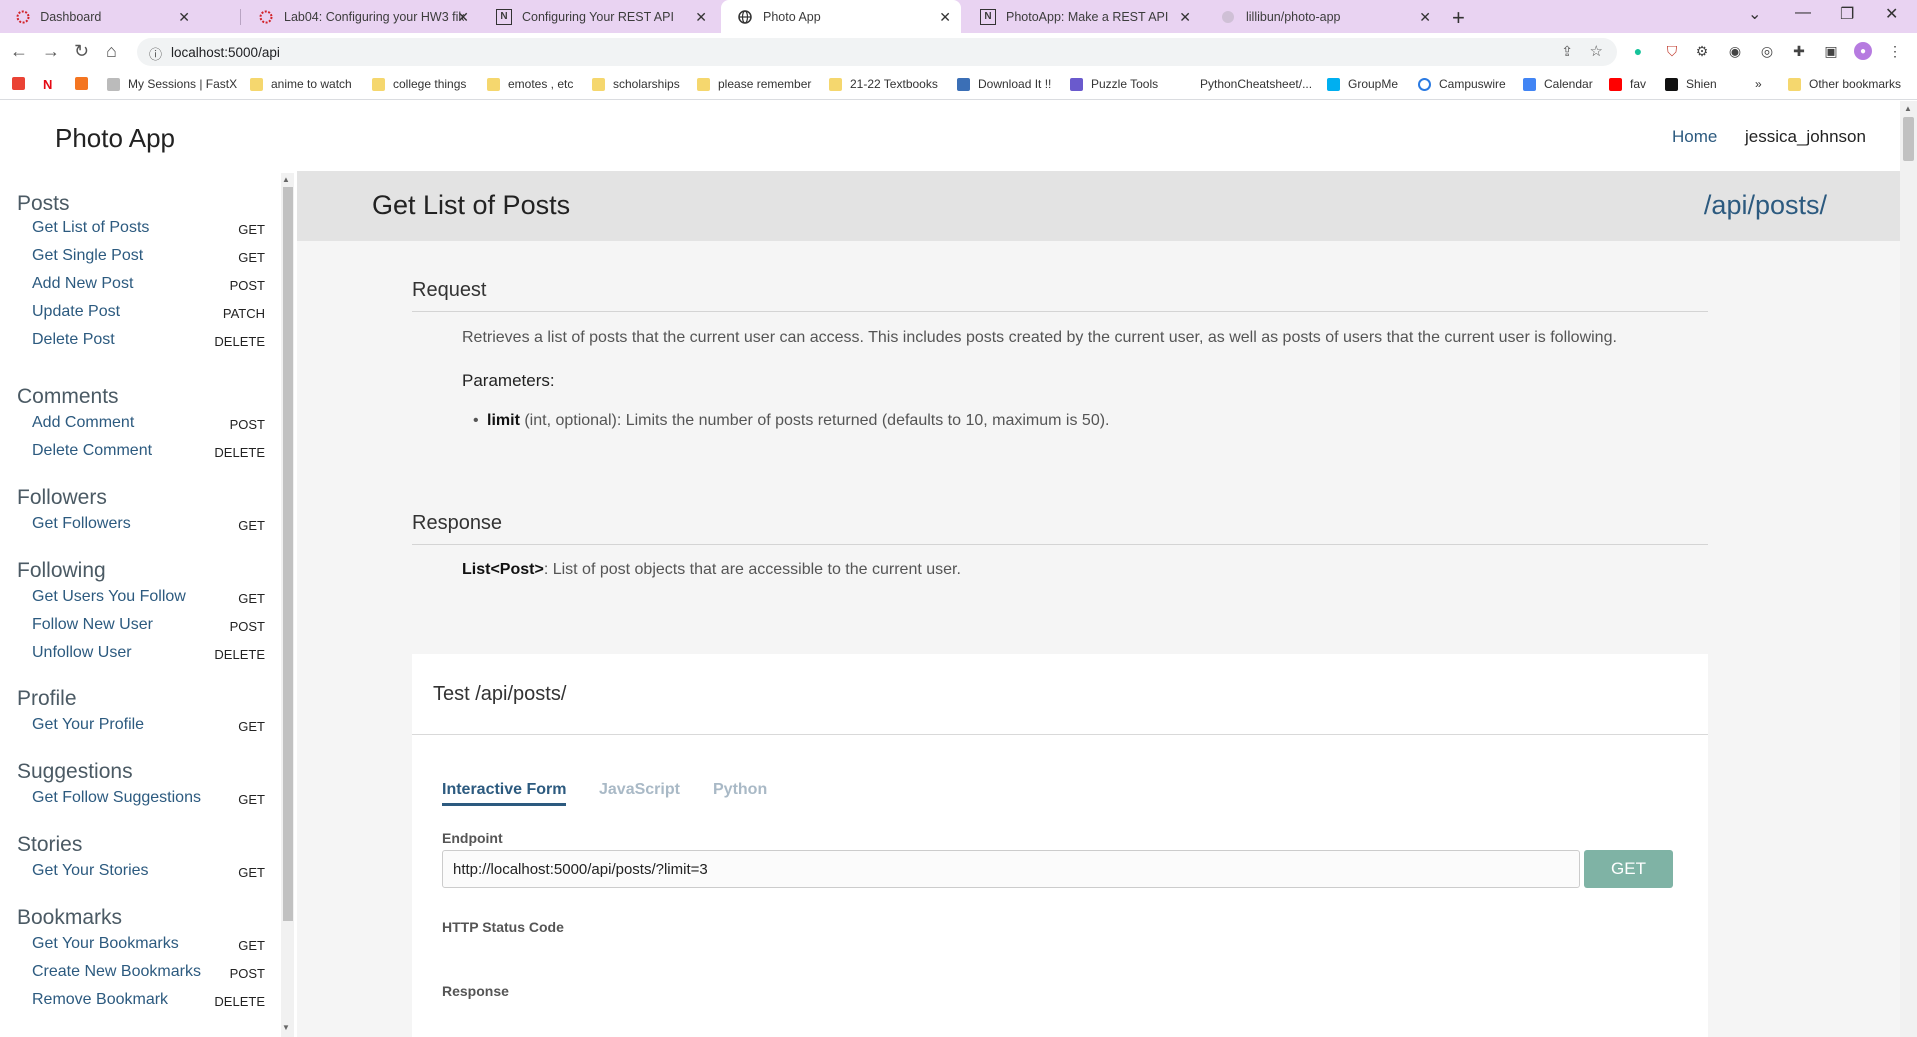 The height and width of the screenshot is (1037, 1917). What do you see at coordinates (1908, 139) in the screenshot?
I see `page-scrollbar-thumb` at bounding box center [1908, 139].